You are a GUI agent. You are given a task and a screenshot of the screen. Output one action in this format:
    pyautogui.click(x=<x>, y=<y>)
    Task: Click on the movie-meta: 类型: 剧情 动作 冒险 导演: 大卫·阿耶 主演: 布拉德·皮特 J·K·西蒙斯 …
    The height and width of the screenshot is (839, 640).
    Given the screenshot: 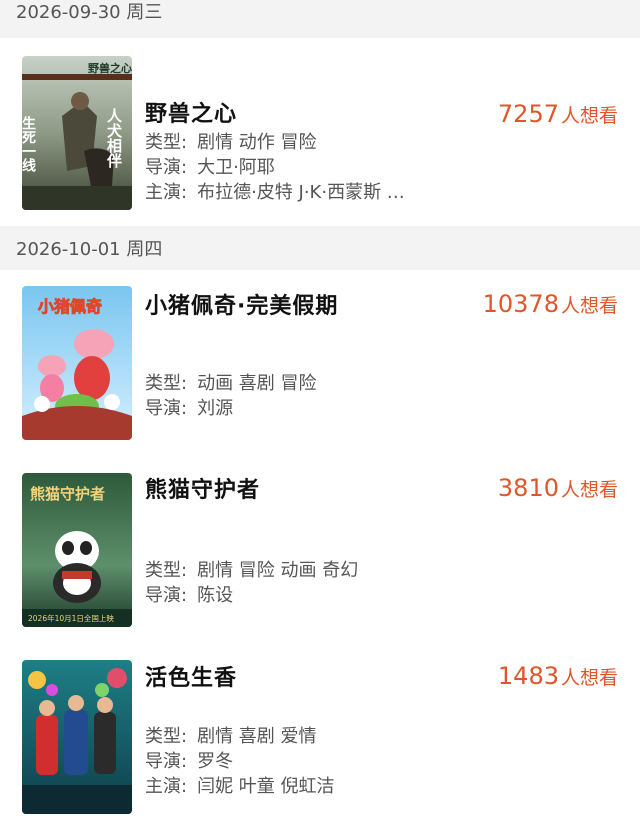 What is the action you would take?
    pyautogui.click(x=275, y=167)
    